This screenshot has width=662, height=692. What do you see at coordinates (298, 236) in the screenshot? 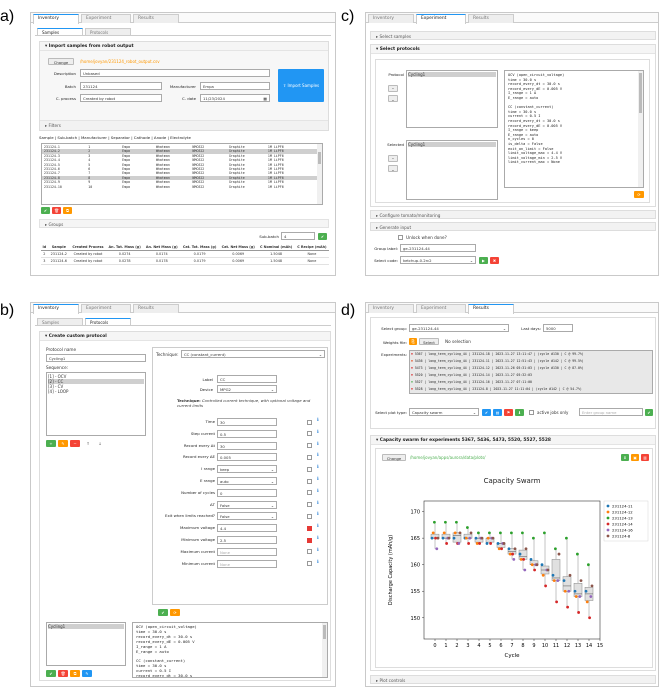
I see `subbatch-input: 4` at bounding box center [298, 236].